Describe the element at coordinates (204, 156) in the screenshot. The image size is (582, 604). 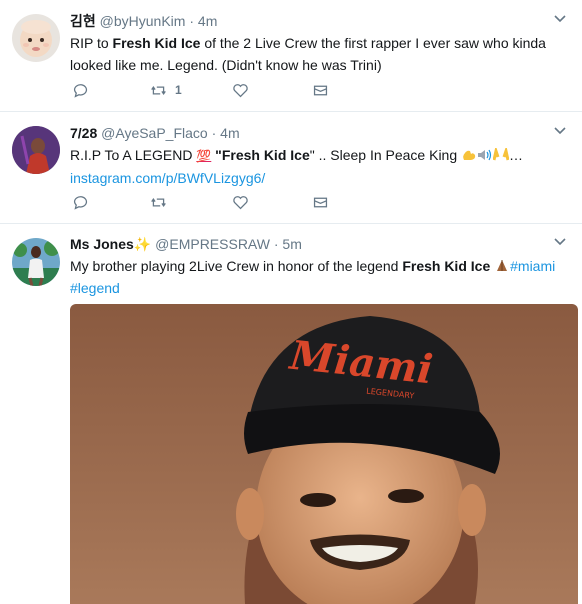
I see `hundred-emoji: 💯` at that location.